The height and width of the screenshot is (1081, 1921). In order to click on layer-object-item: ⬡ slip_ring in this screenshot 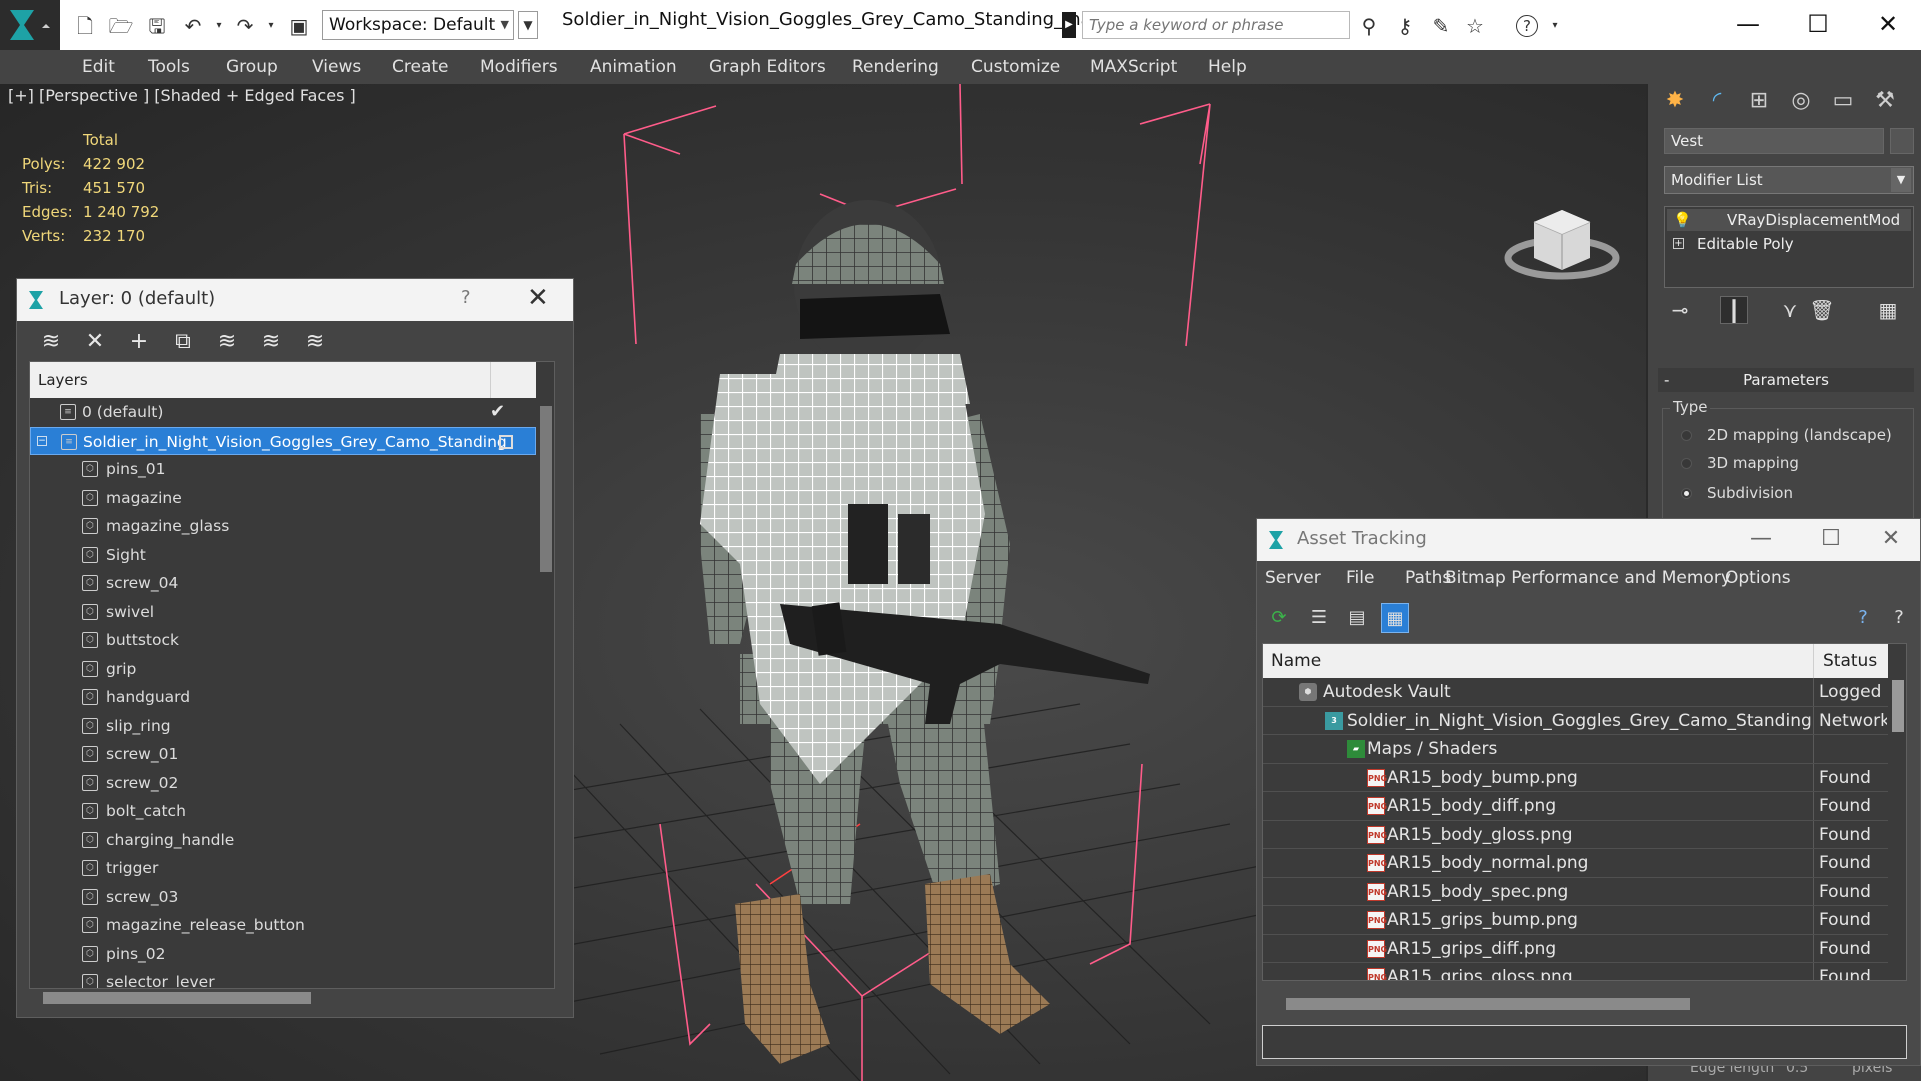, I will do `click(283, 726)`.